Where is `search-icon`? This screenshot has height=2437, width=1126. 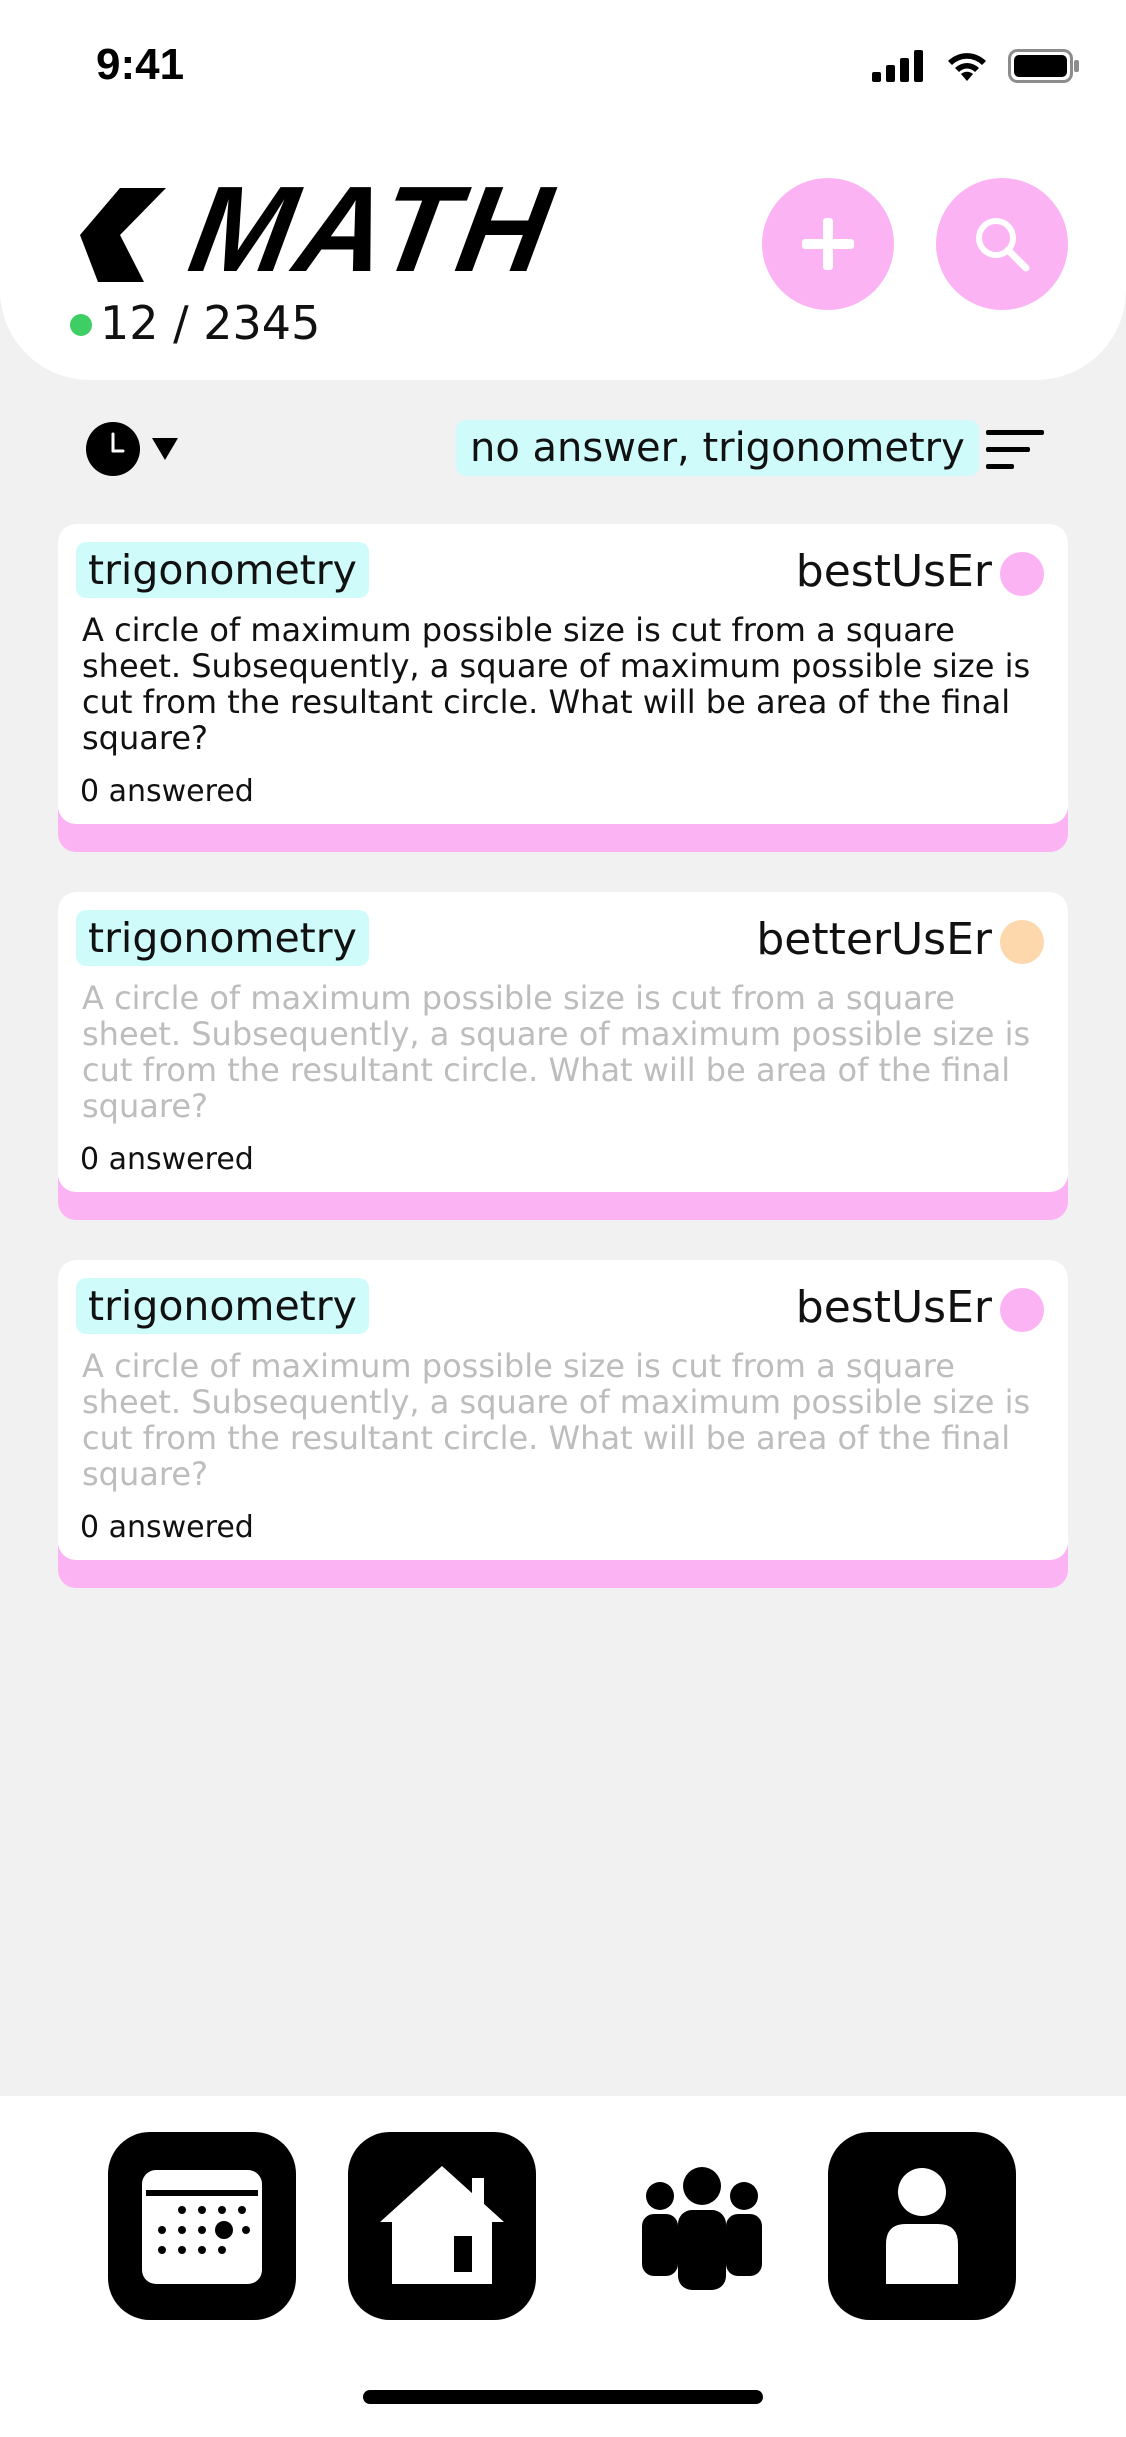
search-icon is located at coordinates (1003, 245).